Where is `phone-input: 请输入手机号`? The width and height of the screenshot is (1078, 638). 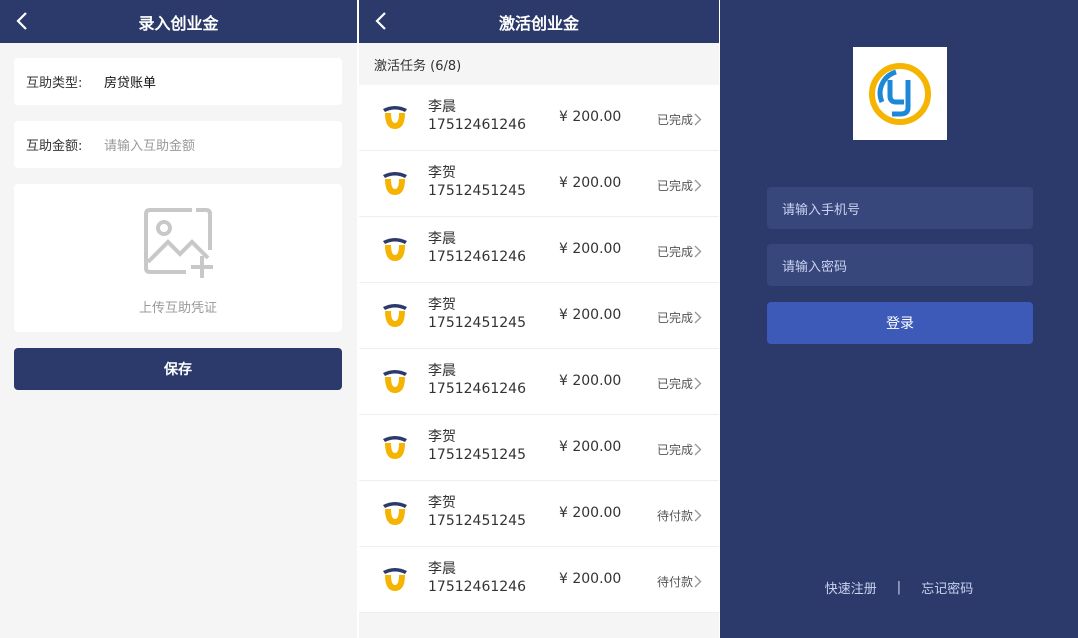 phone-input: 请输入手机号 is located at coordinates (900, 208).